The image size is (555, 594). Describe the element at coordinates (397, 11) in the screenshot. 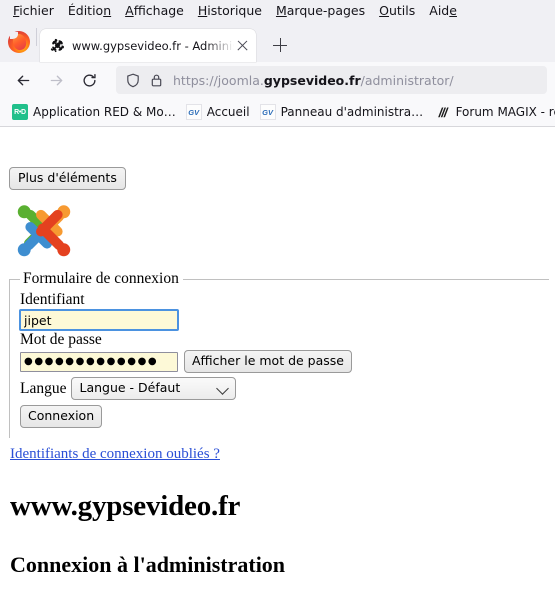

I see `menu-outils: Outils` at that location.